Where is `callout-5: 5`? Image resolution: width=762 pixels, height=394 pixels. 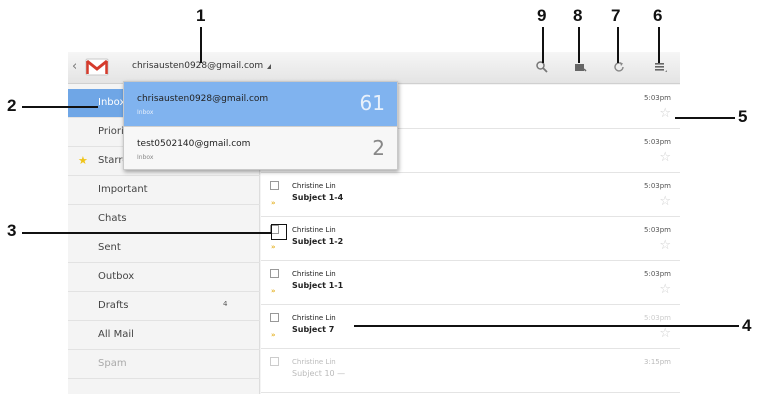 callout-5: 5 is located at coordinates (743, 116).